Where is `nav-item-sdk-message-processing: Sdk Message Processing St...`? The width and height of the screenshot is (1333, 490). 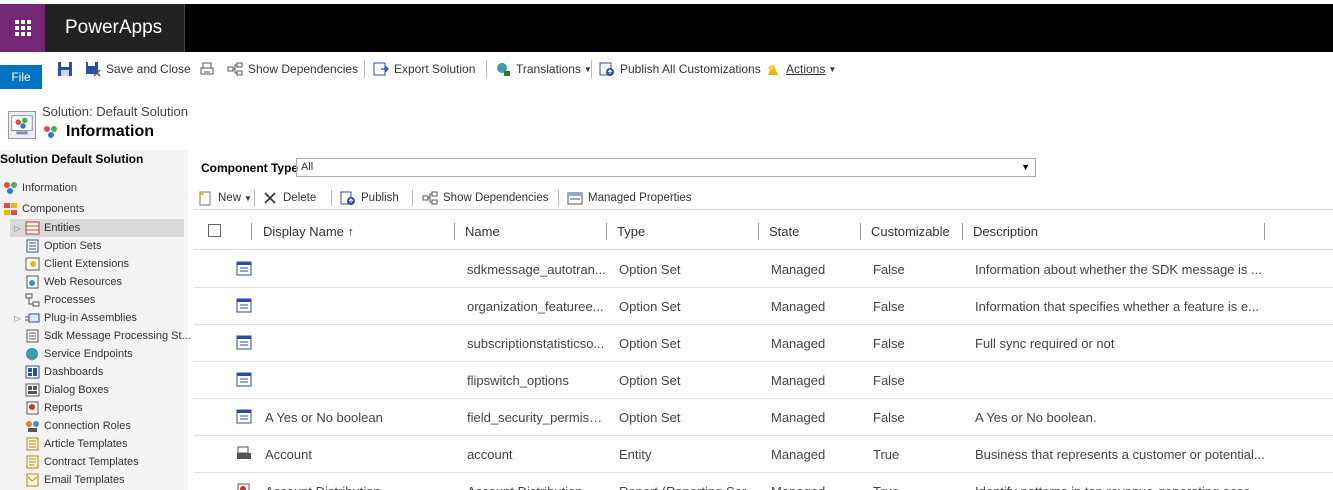
nav-item-sdk-message-processing: Sdk Message Processing St... is located at coordinates (108, 336).